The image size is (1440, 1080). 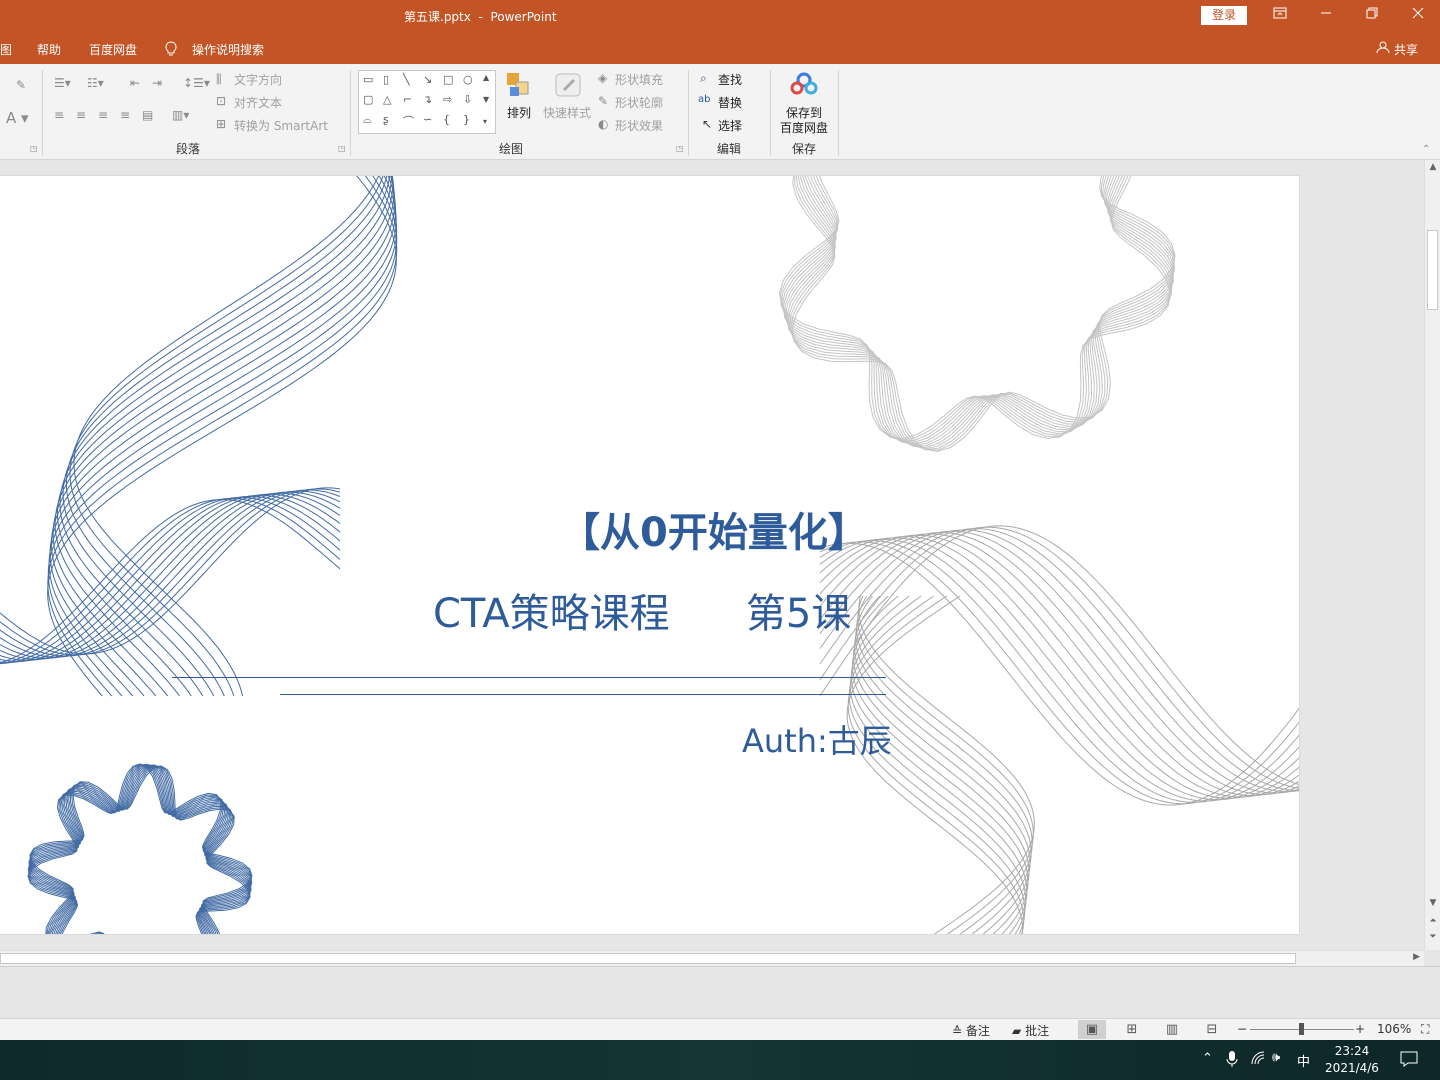 What do you see at coordinates (6, 49) in the screenshot?
I see `menu-view: 图` at bounding box center [6, 49].